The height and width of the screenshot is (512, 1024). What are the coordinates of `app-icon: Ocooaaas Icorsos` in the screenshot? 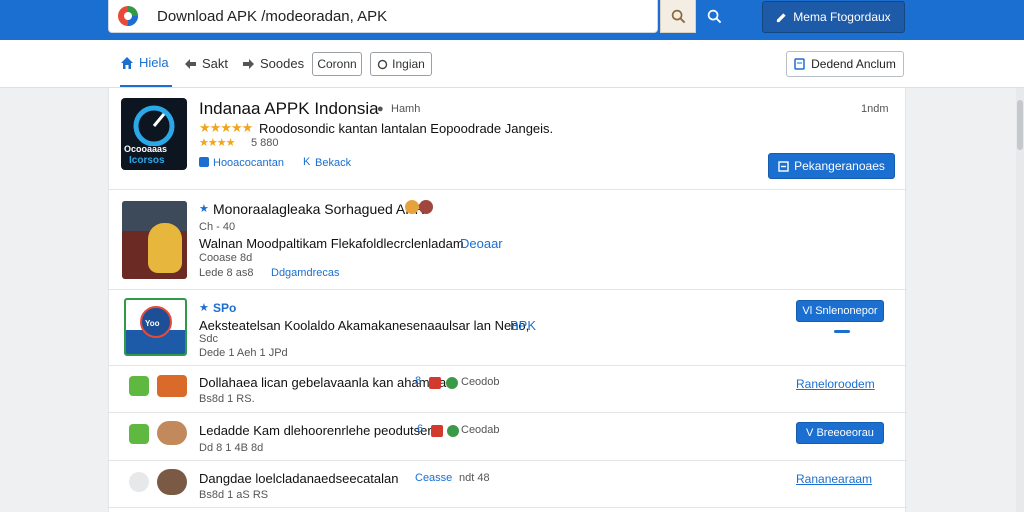 It's located at (154, 134).